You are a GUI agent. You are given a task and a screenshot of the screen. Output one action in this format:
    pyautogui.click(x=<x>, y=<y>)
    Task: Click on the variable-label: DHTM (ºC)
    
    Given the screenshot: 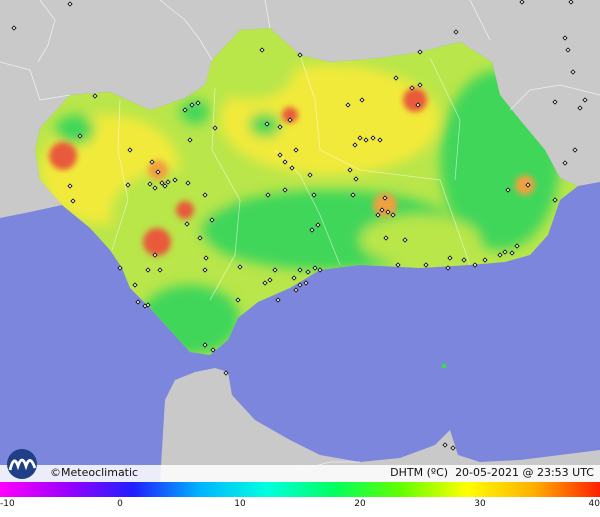 What is the action you would take?
    pyautogui.click(x=419, y=472)
    